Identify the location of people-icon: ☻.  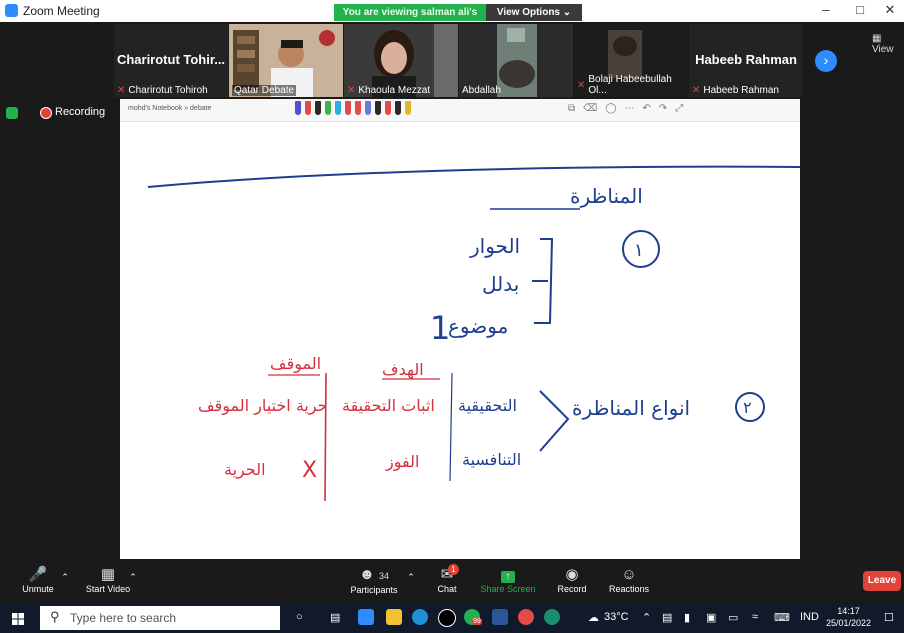
(367, 574).